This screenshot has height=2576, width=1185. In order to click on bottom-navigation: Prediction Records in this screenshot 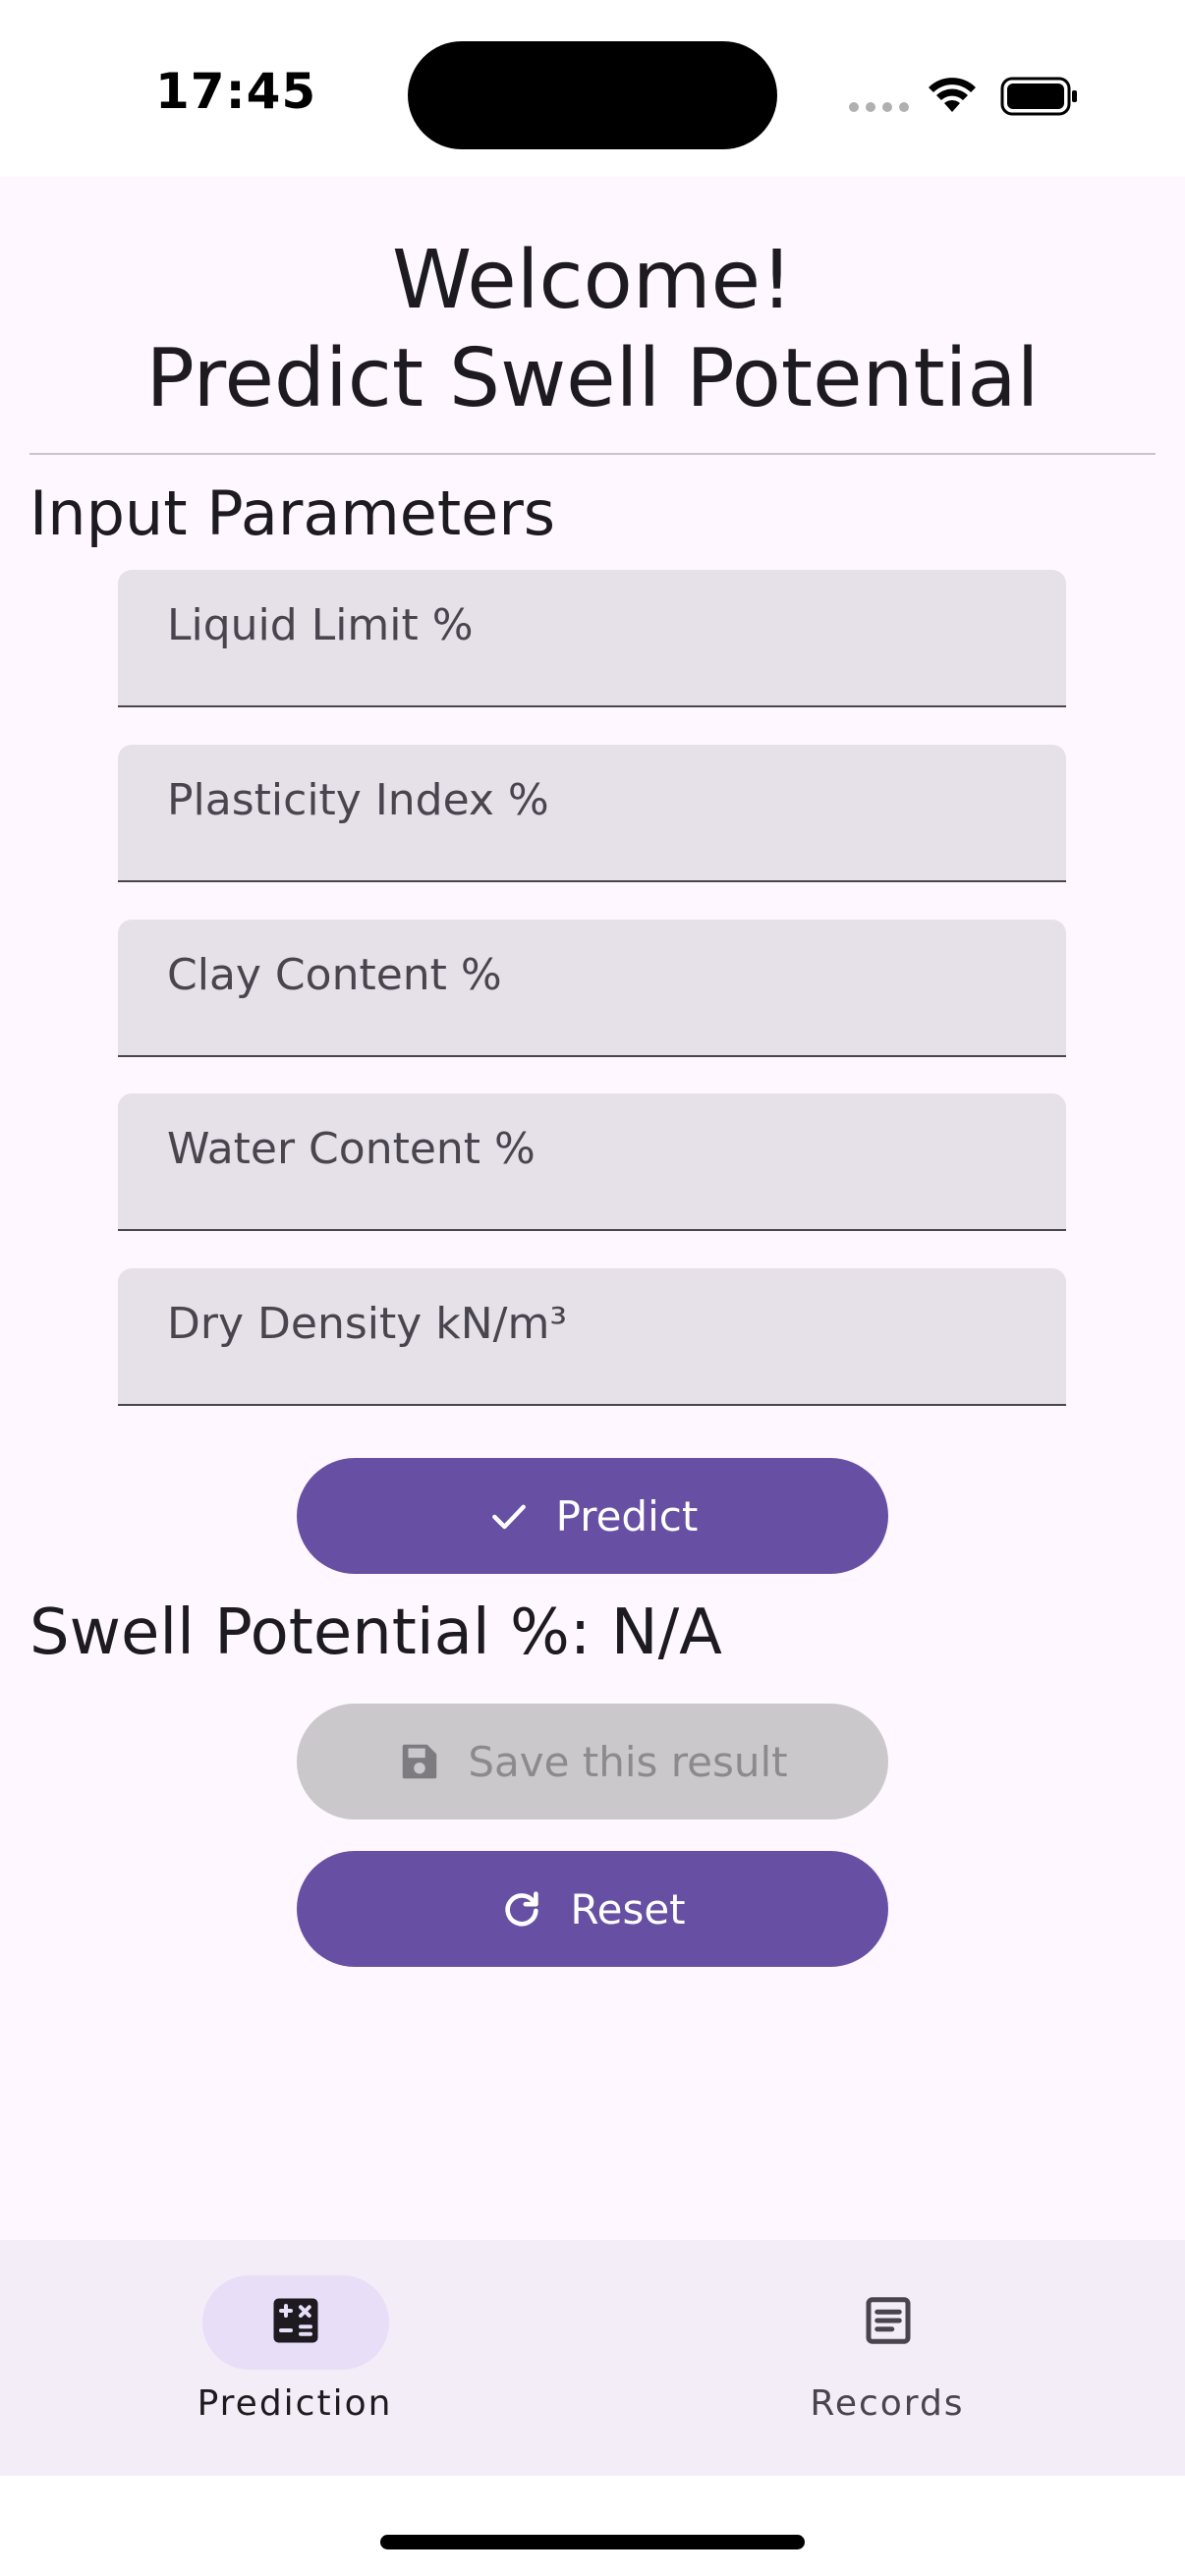, I will do `click(592, 2358)`.